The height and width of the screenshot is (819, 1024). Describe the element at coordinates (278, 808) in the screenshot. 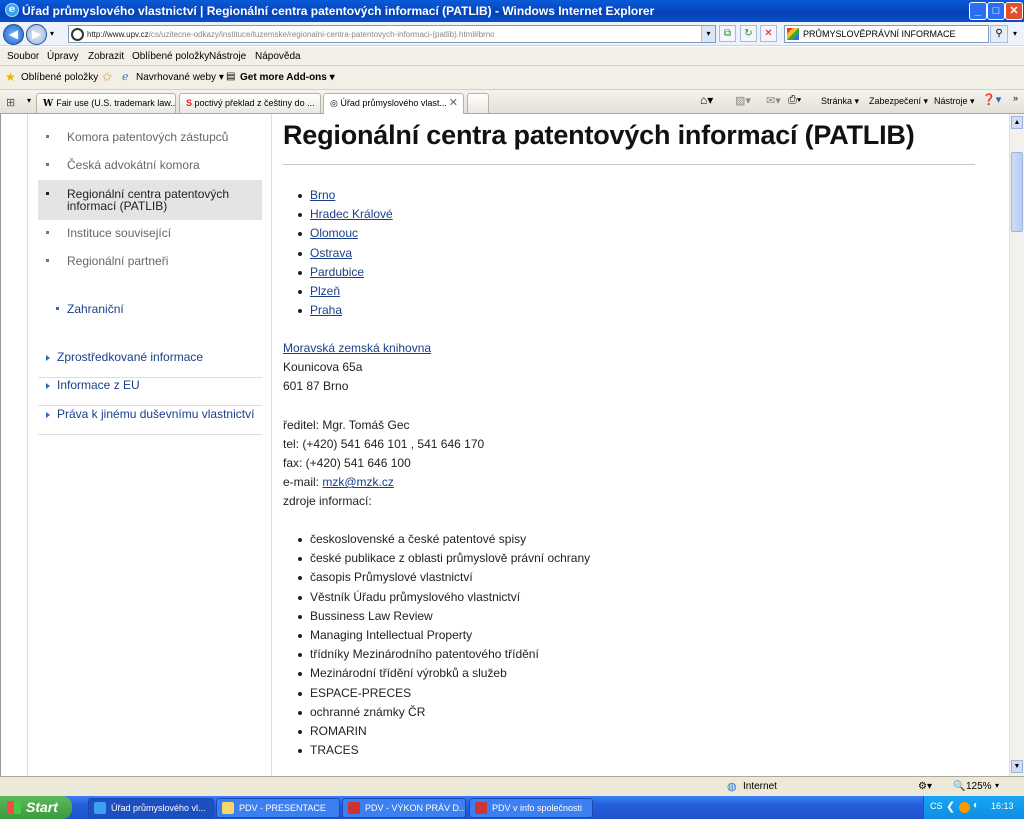

I see `taskbar-item-presentace: PDV - PRESENTACE` at that location.